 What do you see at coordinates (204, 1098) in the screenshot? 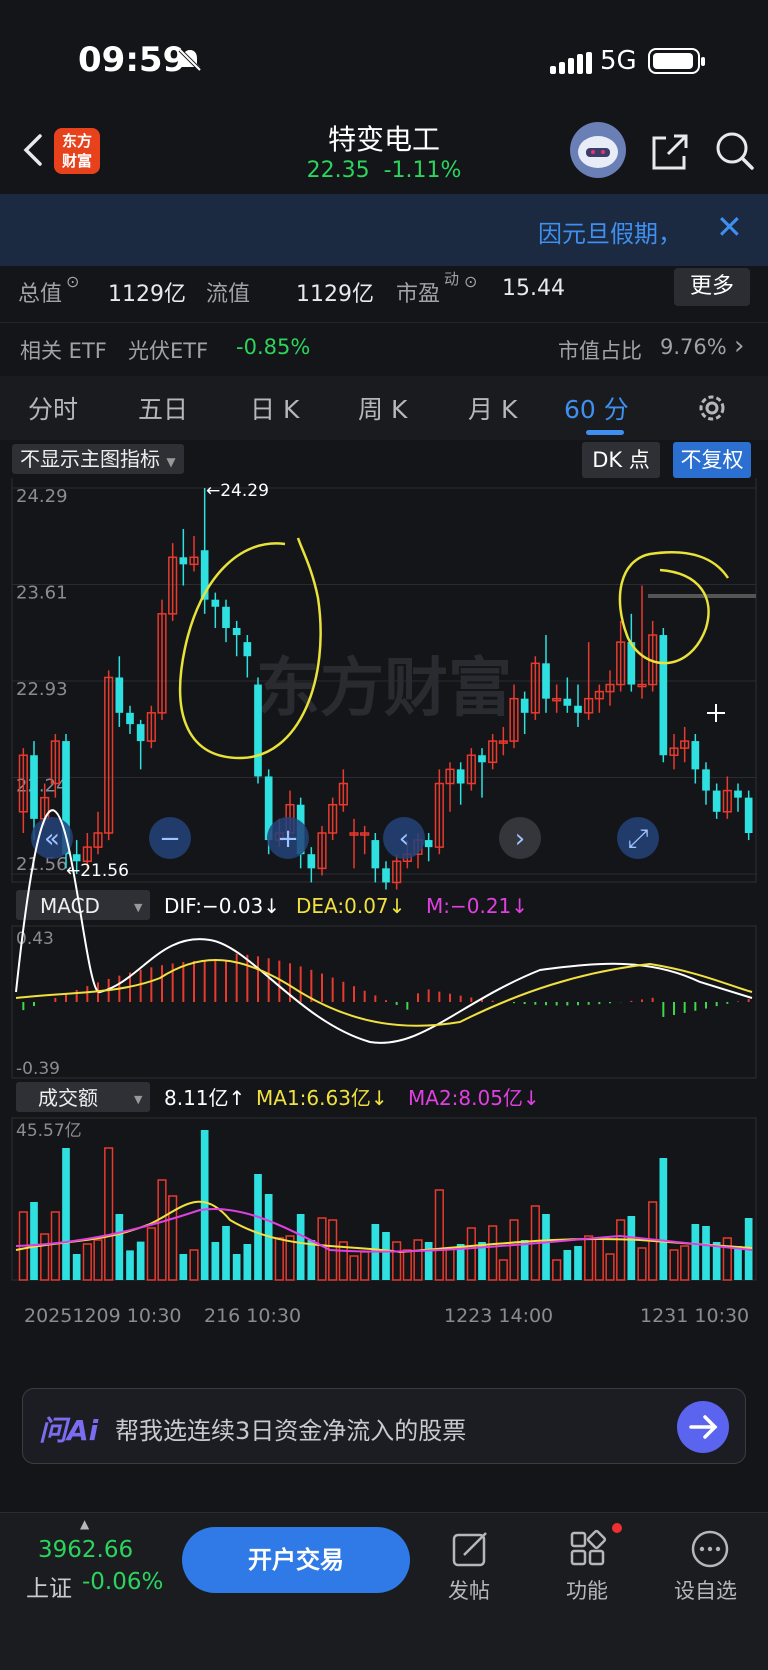
I see `volume-value: 8.11亿↑` at bounding box center [204, 1098].